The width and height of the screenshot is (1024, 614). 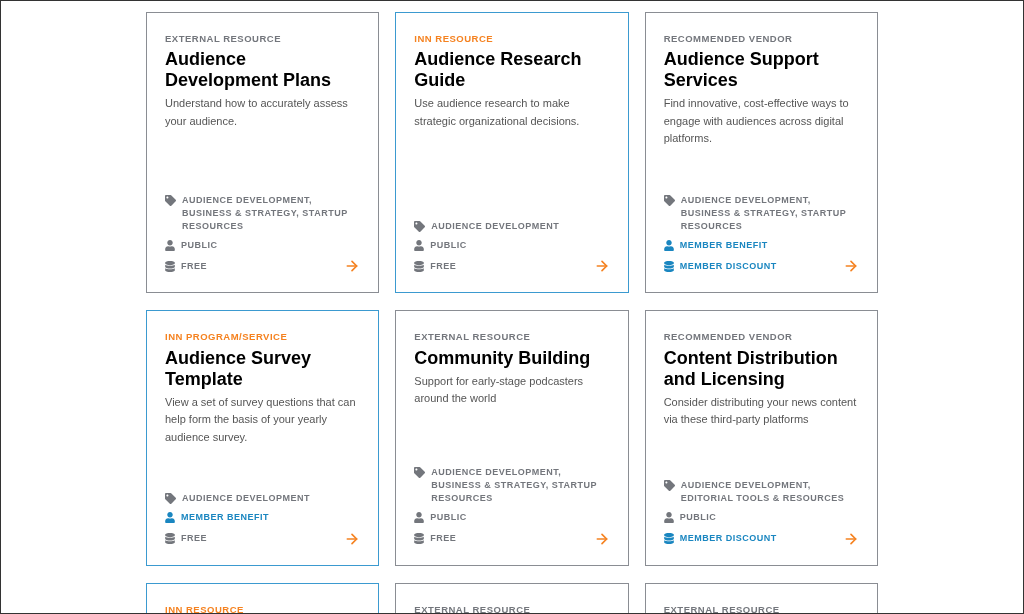 I want to click on resource-card: INN PROGRAM/SERVICE Audience Survey Template View a set of survey questions that can help form the basis of your yearly audience survey. AUDIENCE DEVELOPMENT MEMBER BENEFIT FREE, so click(x=263, y=438).